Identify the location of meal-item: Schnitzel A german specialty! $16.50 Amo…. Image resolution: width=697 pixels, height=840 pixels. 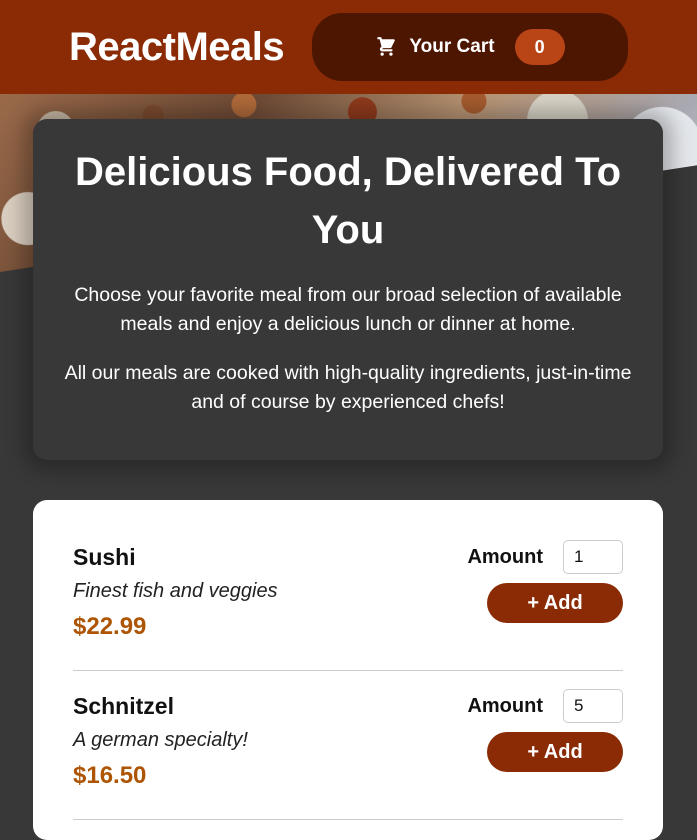
(348, 745).